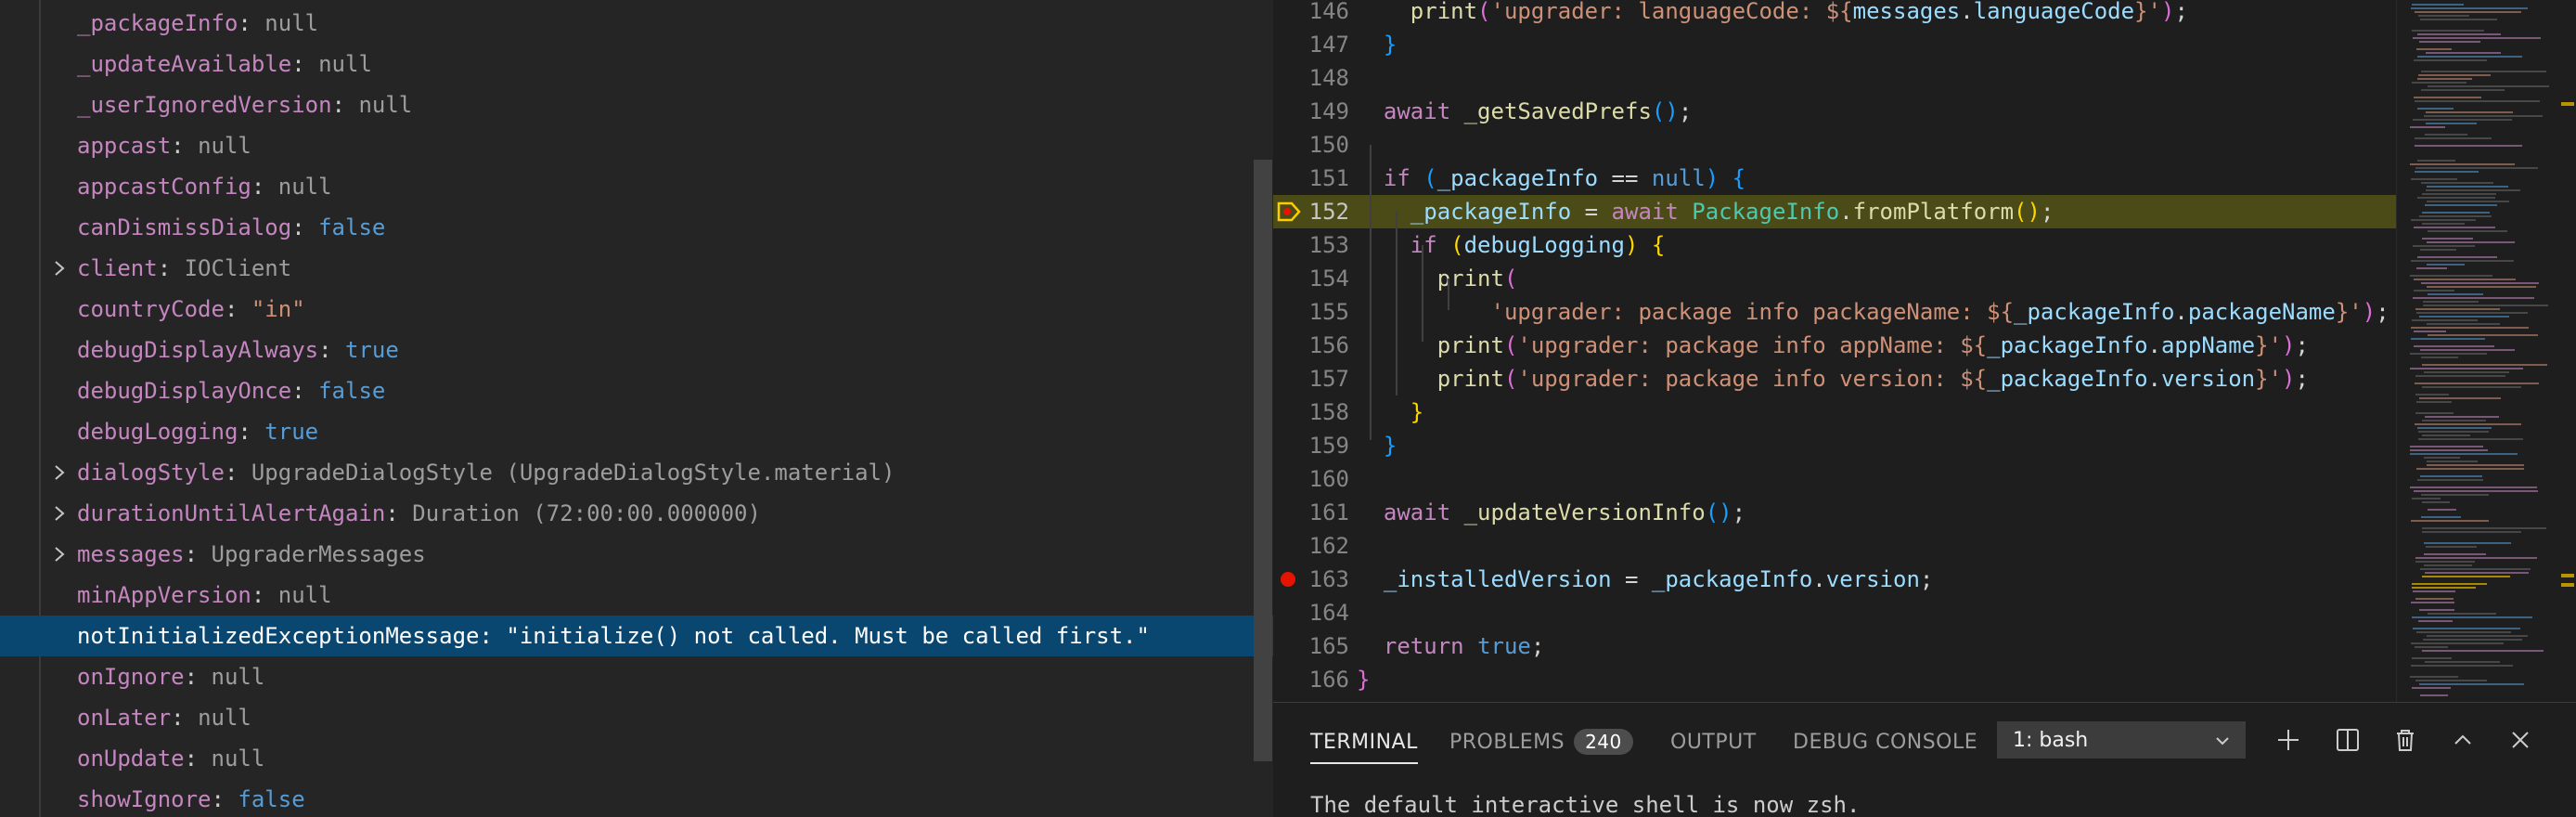 The image size is (2576, 817). What do you see at coordinates (636, 555) in the screenshot?
I see `variable-row: messages: UpgraderMessages` at bounding box center [636, 555].